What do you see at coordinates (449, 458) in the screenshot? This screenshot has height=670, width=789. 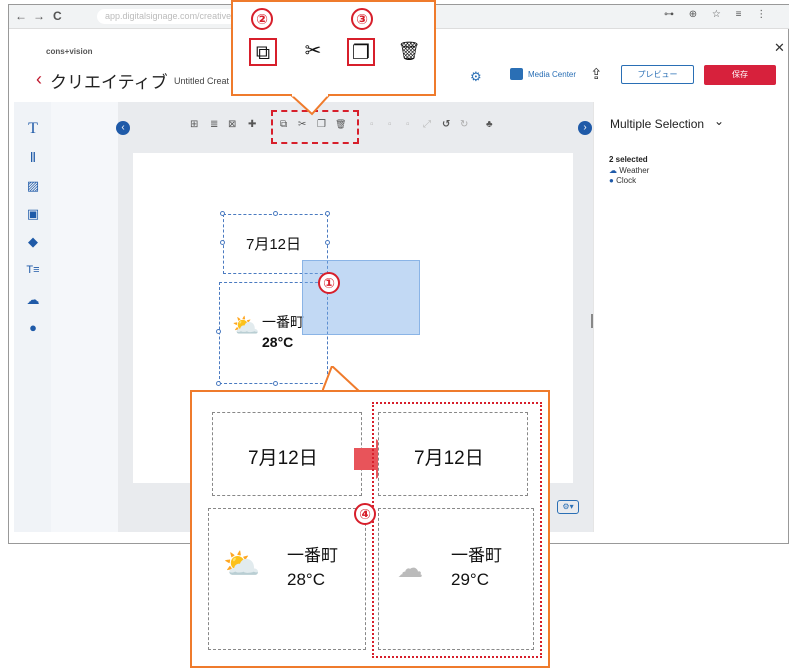 I see `copy-date-text: 7月12日` at bounding box center [449, 458].